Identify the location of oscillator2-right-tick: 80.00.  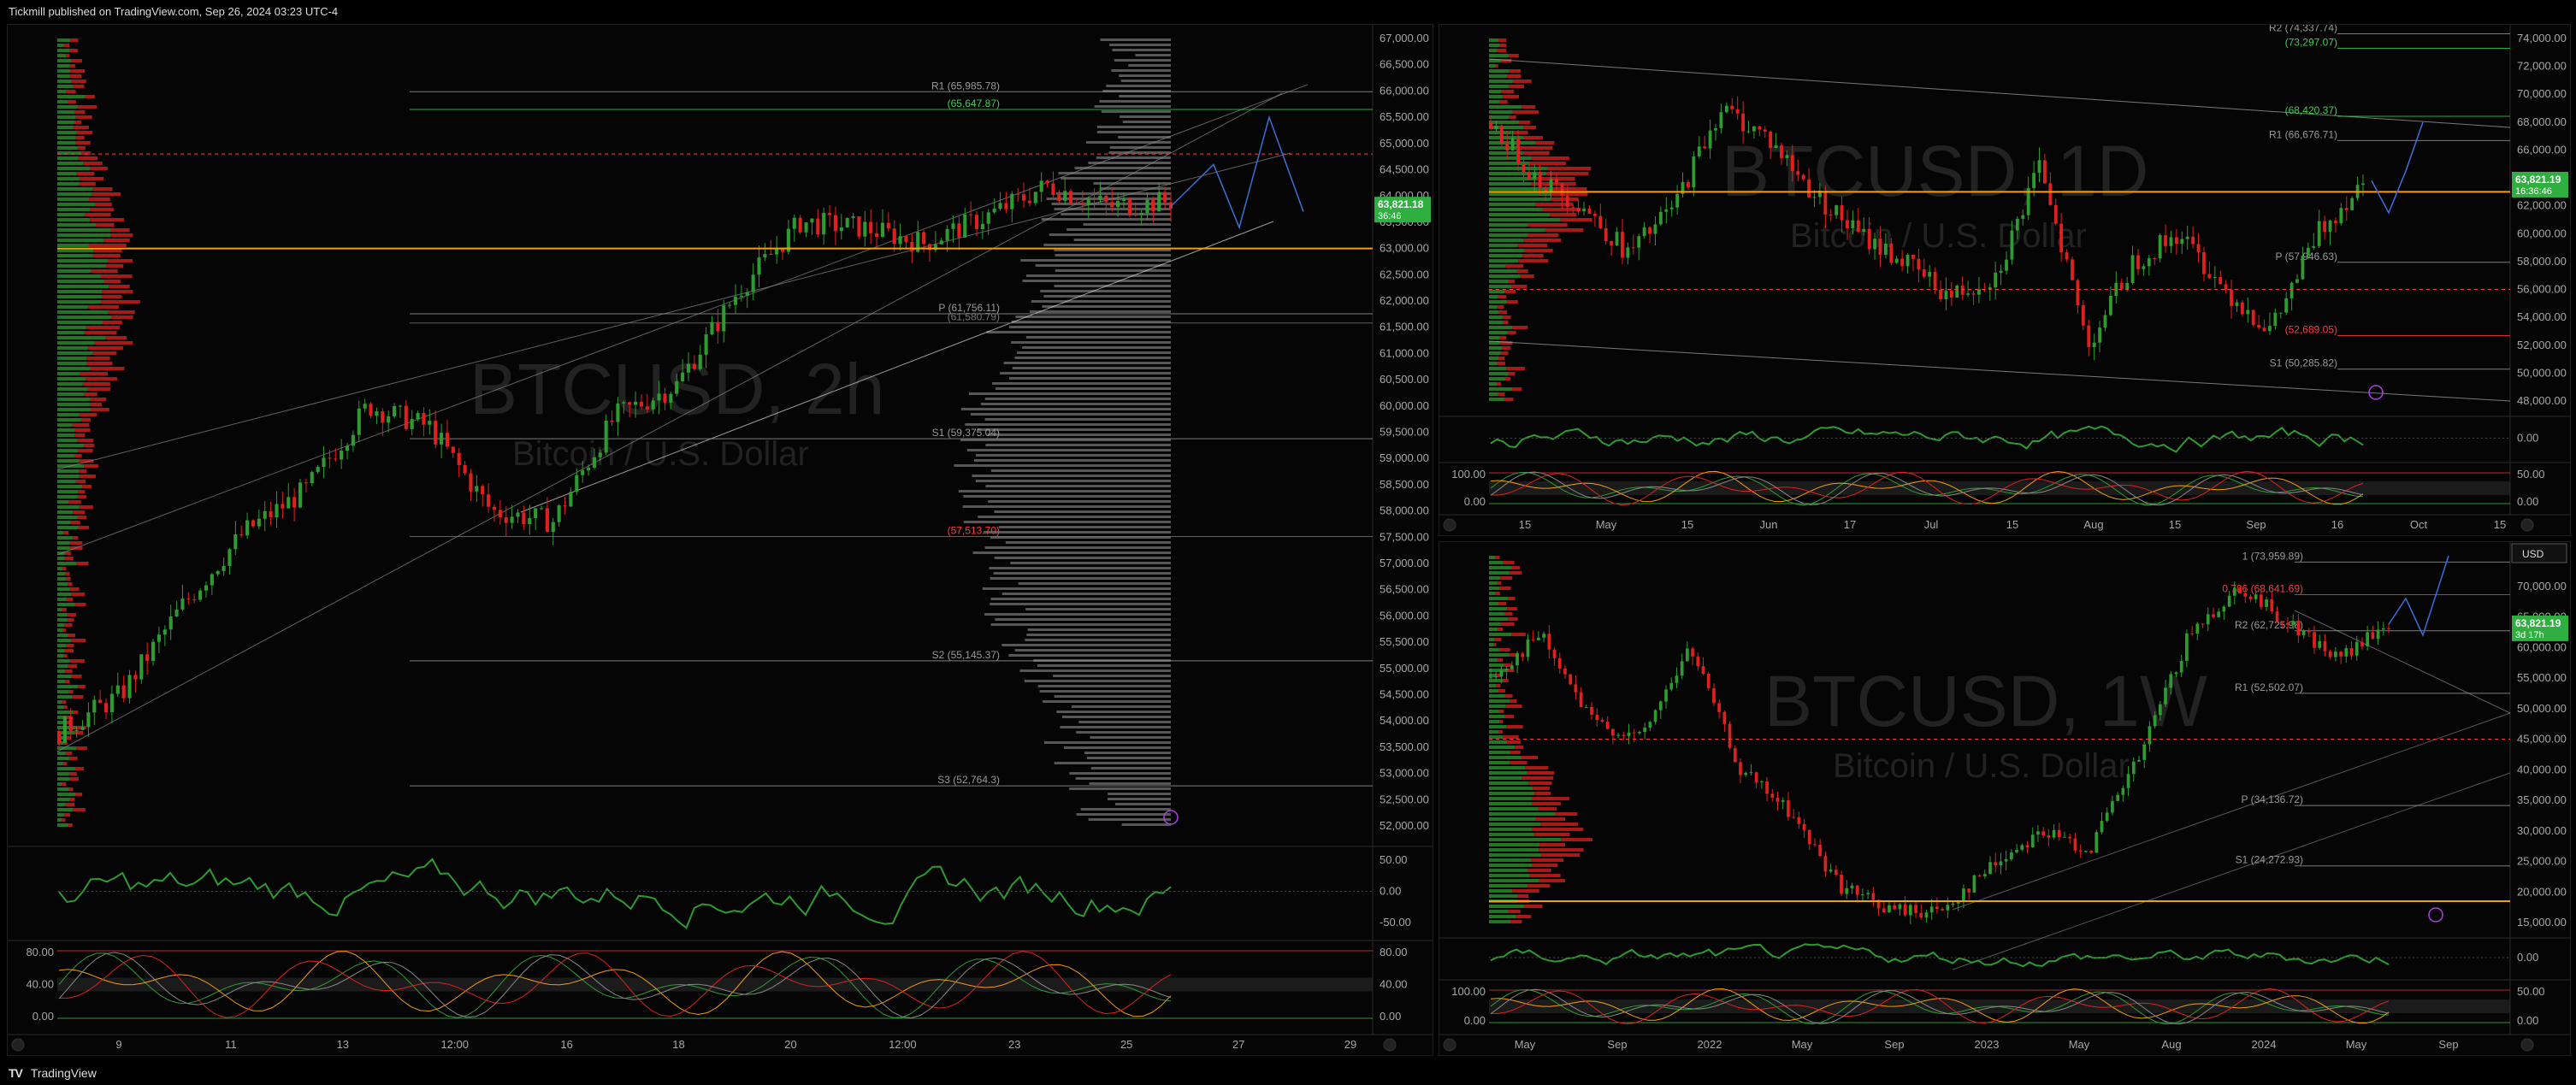
(1394, 952).